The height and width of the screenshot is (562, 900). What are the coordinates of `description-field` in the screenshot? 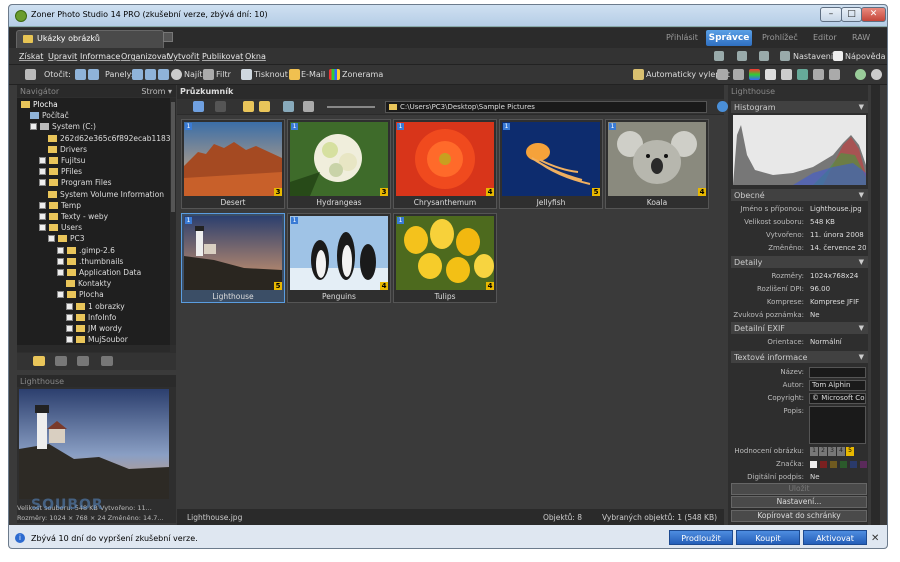 It's located at (837, 425).